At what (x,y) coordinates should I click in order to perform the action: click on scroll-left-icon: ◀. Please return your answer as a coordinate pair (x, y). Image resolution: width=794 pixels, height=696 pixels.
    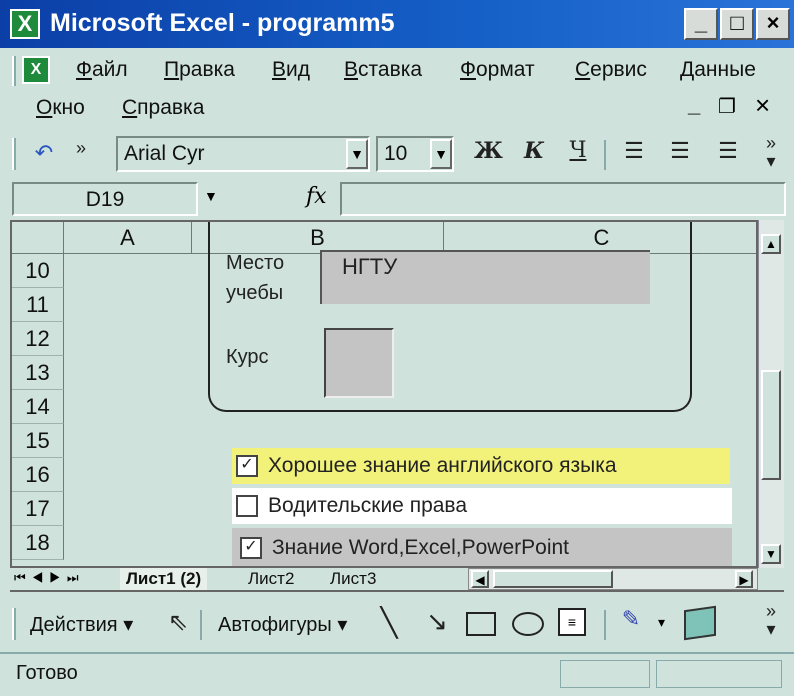
    Looking at the image, I should click on (480, 579).